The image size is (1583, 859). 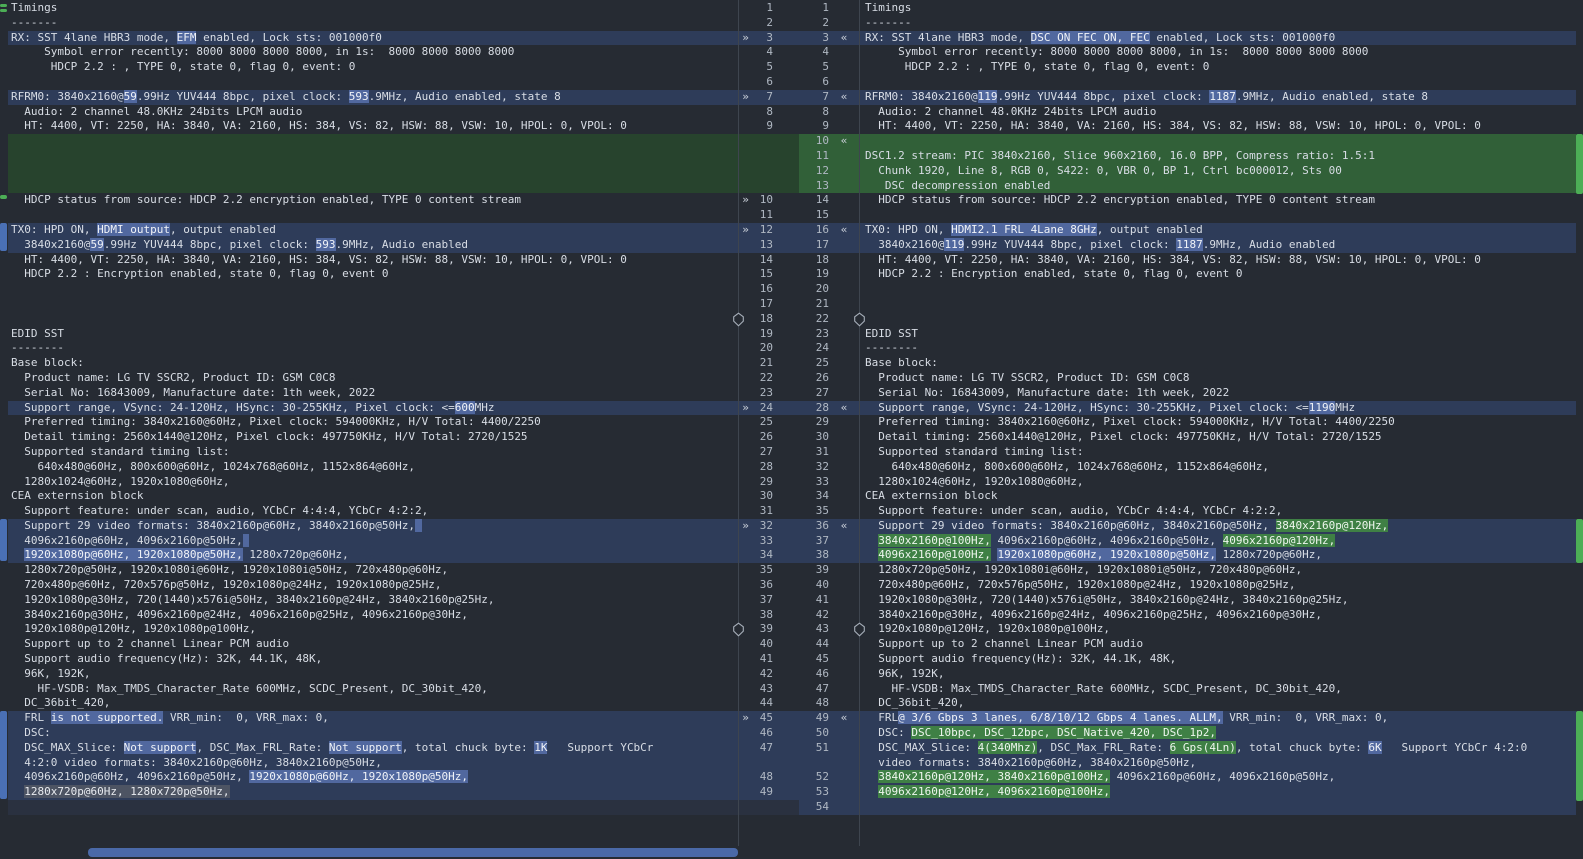 What do you see at coordinates (373, 629) in the screenshot?
I see `diff-line-left: 1920x1080p@120Hz, 1920x1080p@100Hz,` at bounding box center [373, 629].